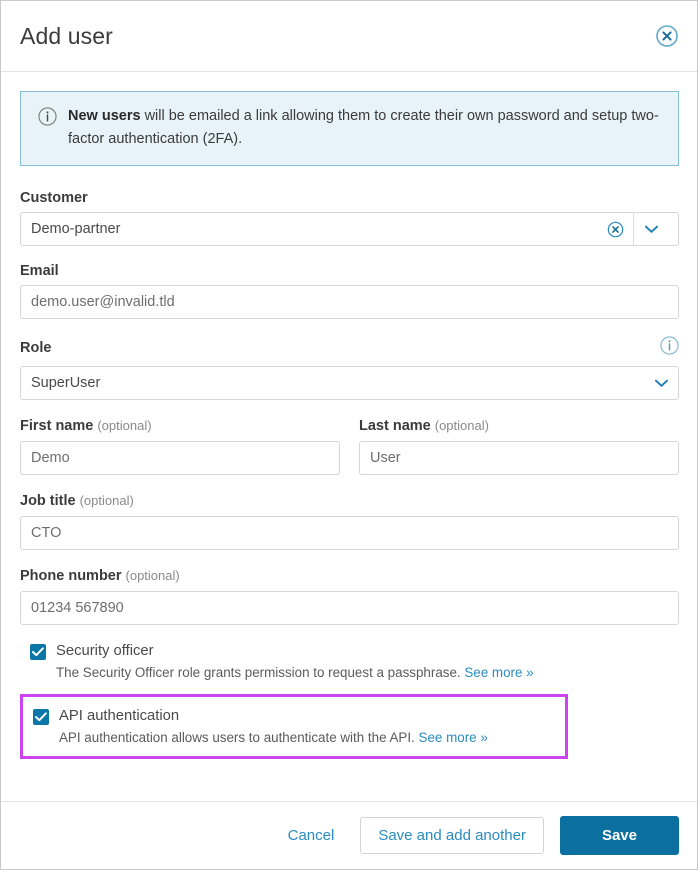 The image size is (700, 872). I want to click on role-select-value: SuperUser, so click(66, 383).